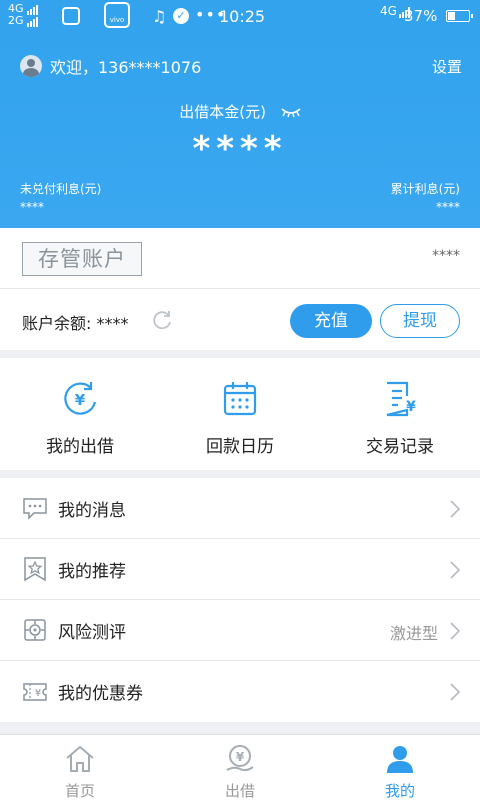 The width and height of the screenshot is (480, 800). What do you see at coordinates (126, 67) in the screenshot?
I see `welcome-text: 欢迎，136****1076` at bounding box center [126, 67].